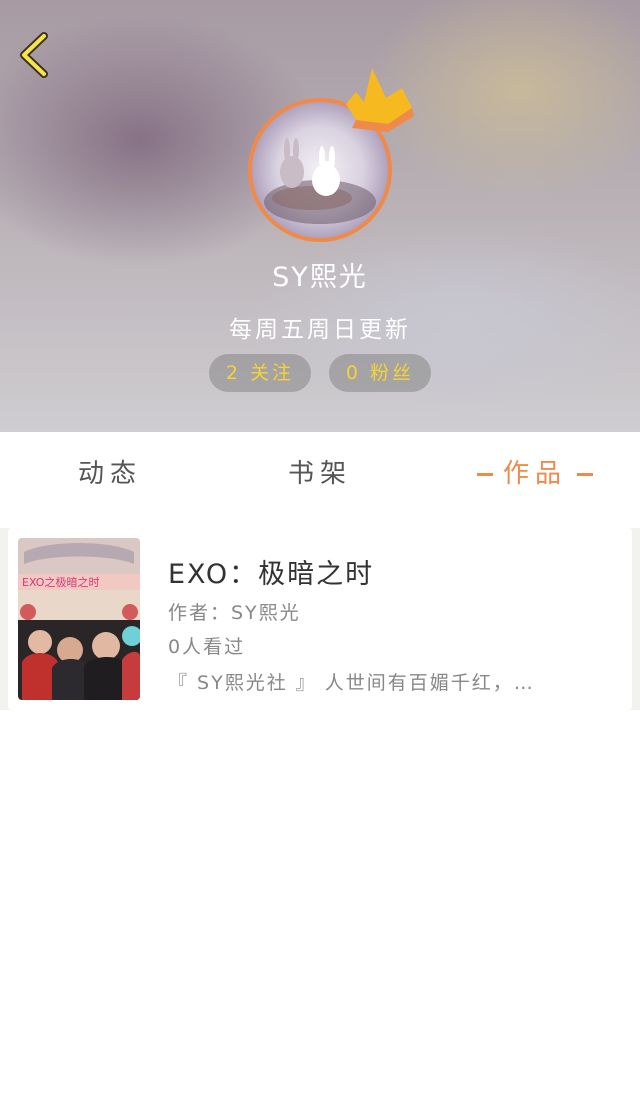  I want to click on fans-count-button: 0 粉丝, so click(380, 373).